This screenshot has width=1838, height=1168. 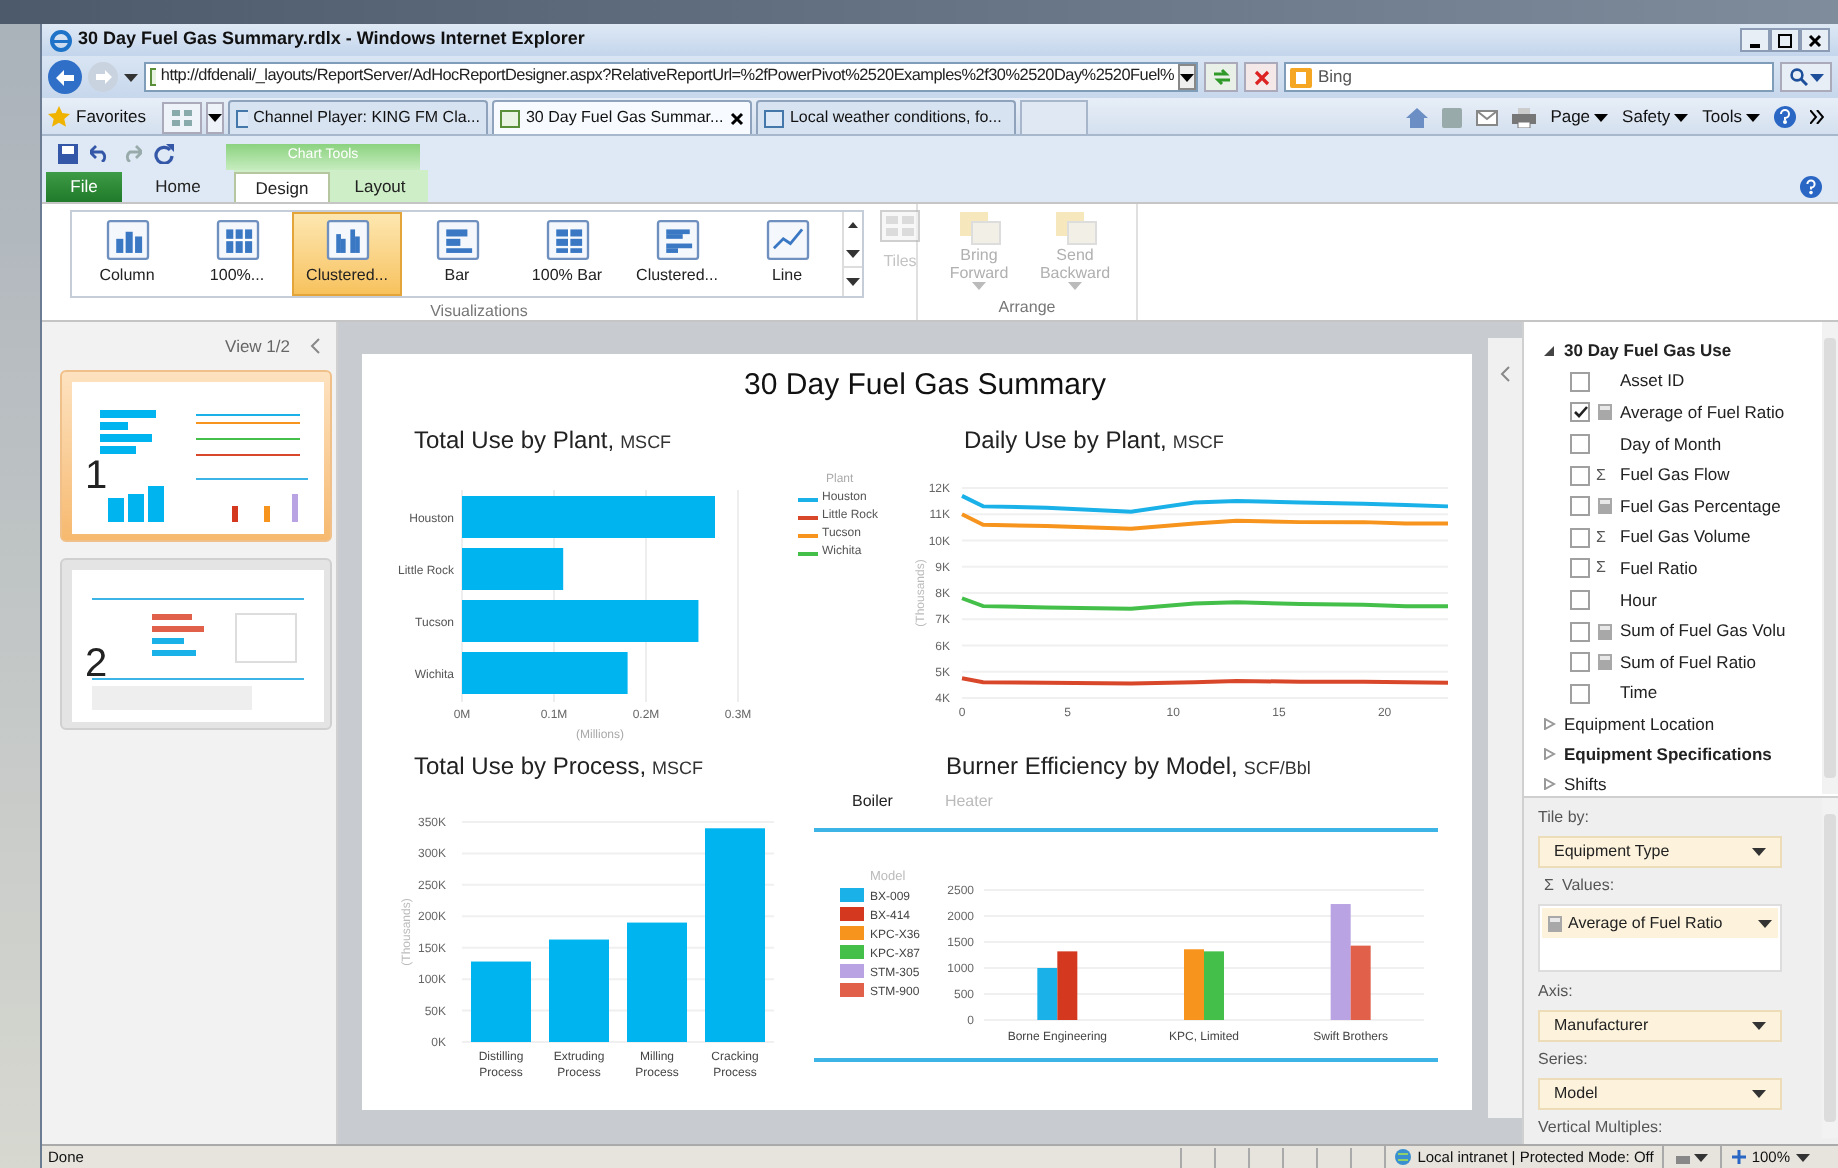 I want to click on expanded-triangle-icon, so click(x=1550, y=351).